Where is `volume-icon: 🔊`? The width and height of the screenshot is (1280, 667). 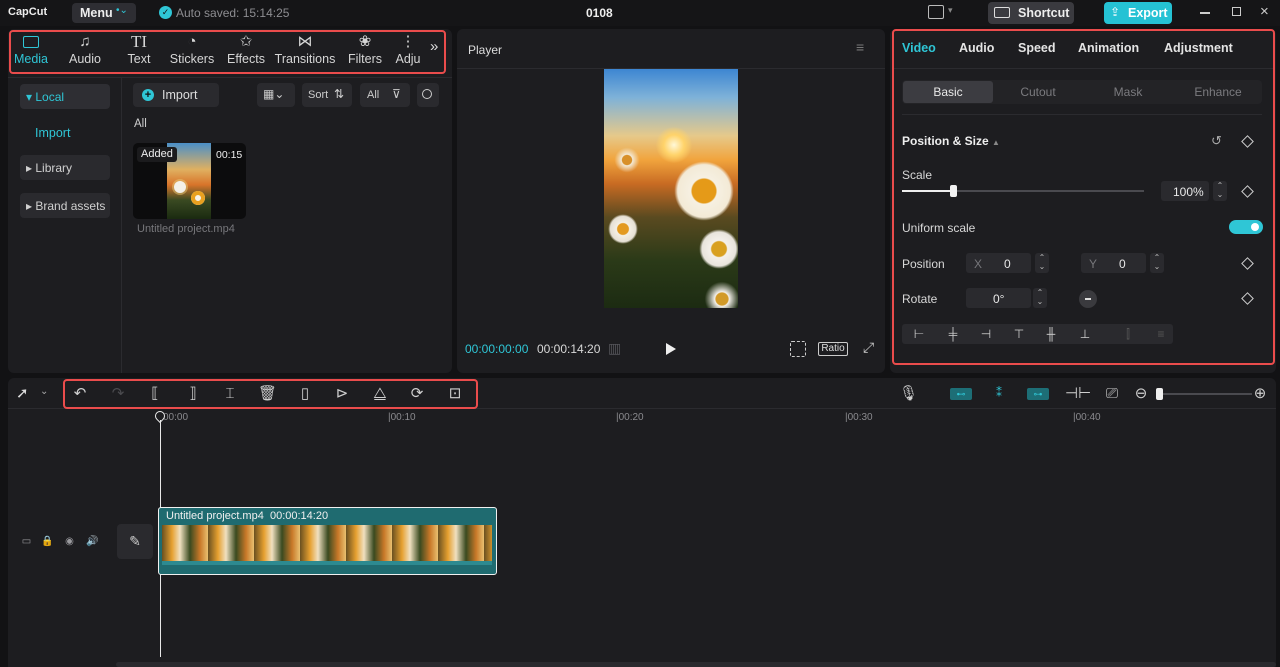
volume-icon: 🔊 is located at coordinates (92, 541).